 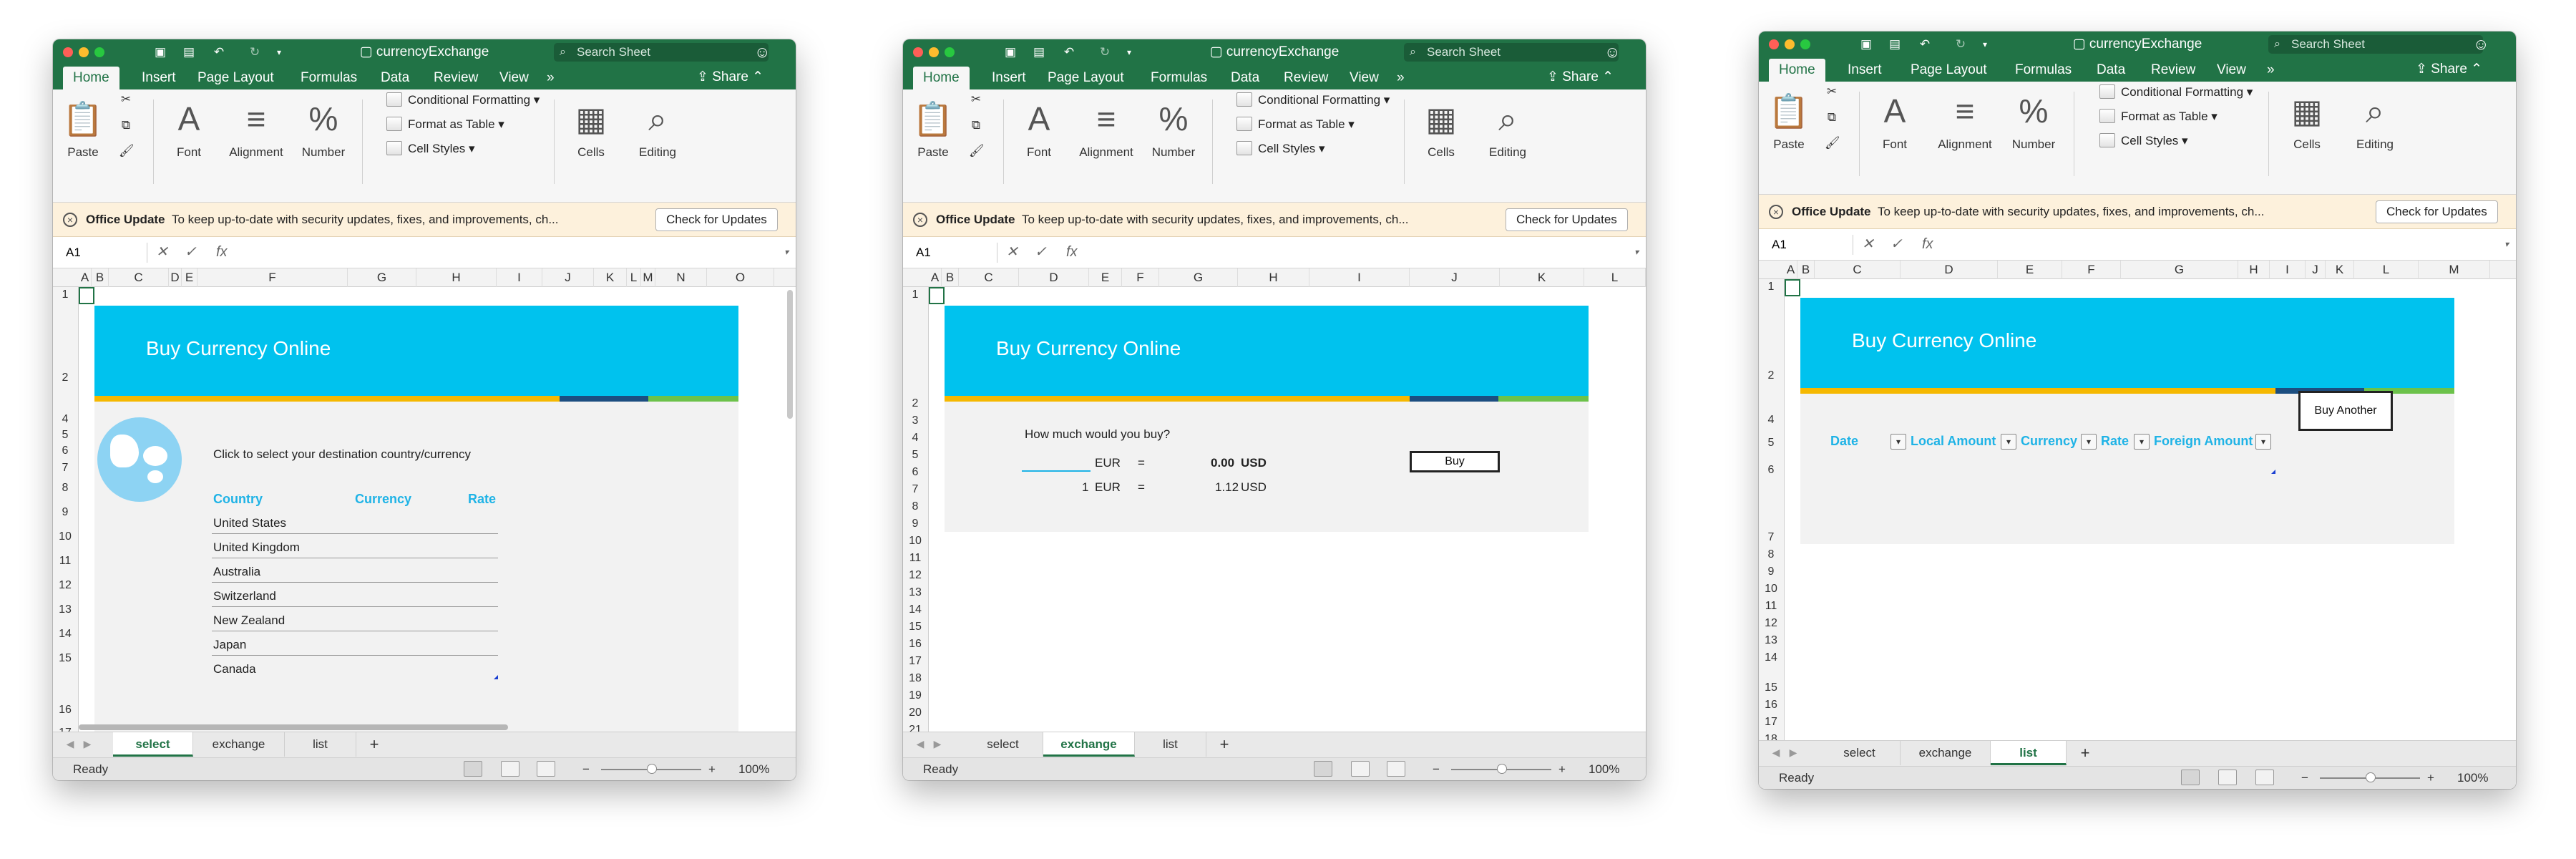 I want to click on sheet-tab-exchange: exchange, so click(x=1946, y=753).